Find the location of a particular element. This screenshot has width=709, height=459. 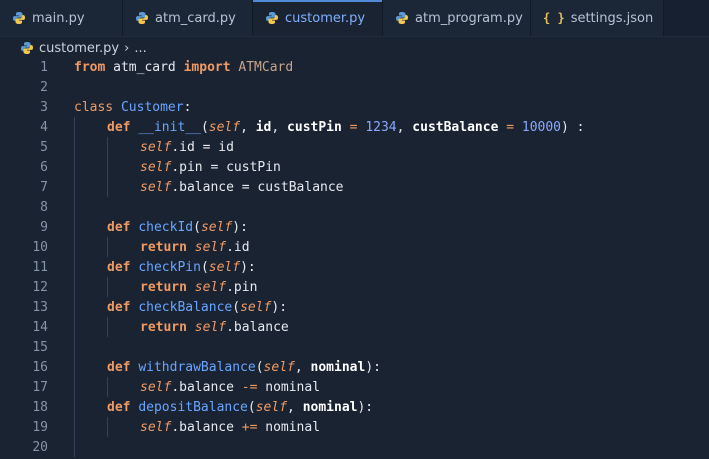

code-text: return self.balance is located at coordinates (214, 327).